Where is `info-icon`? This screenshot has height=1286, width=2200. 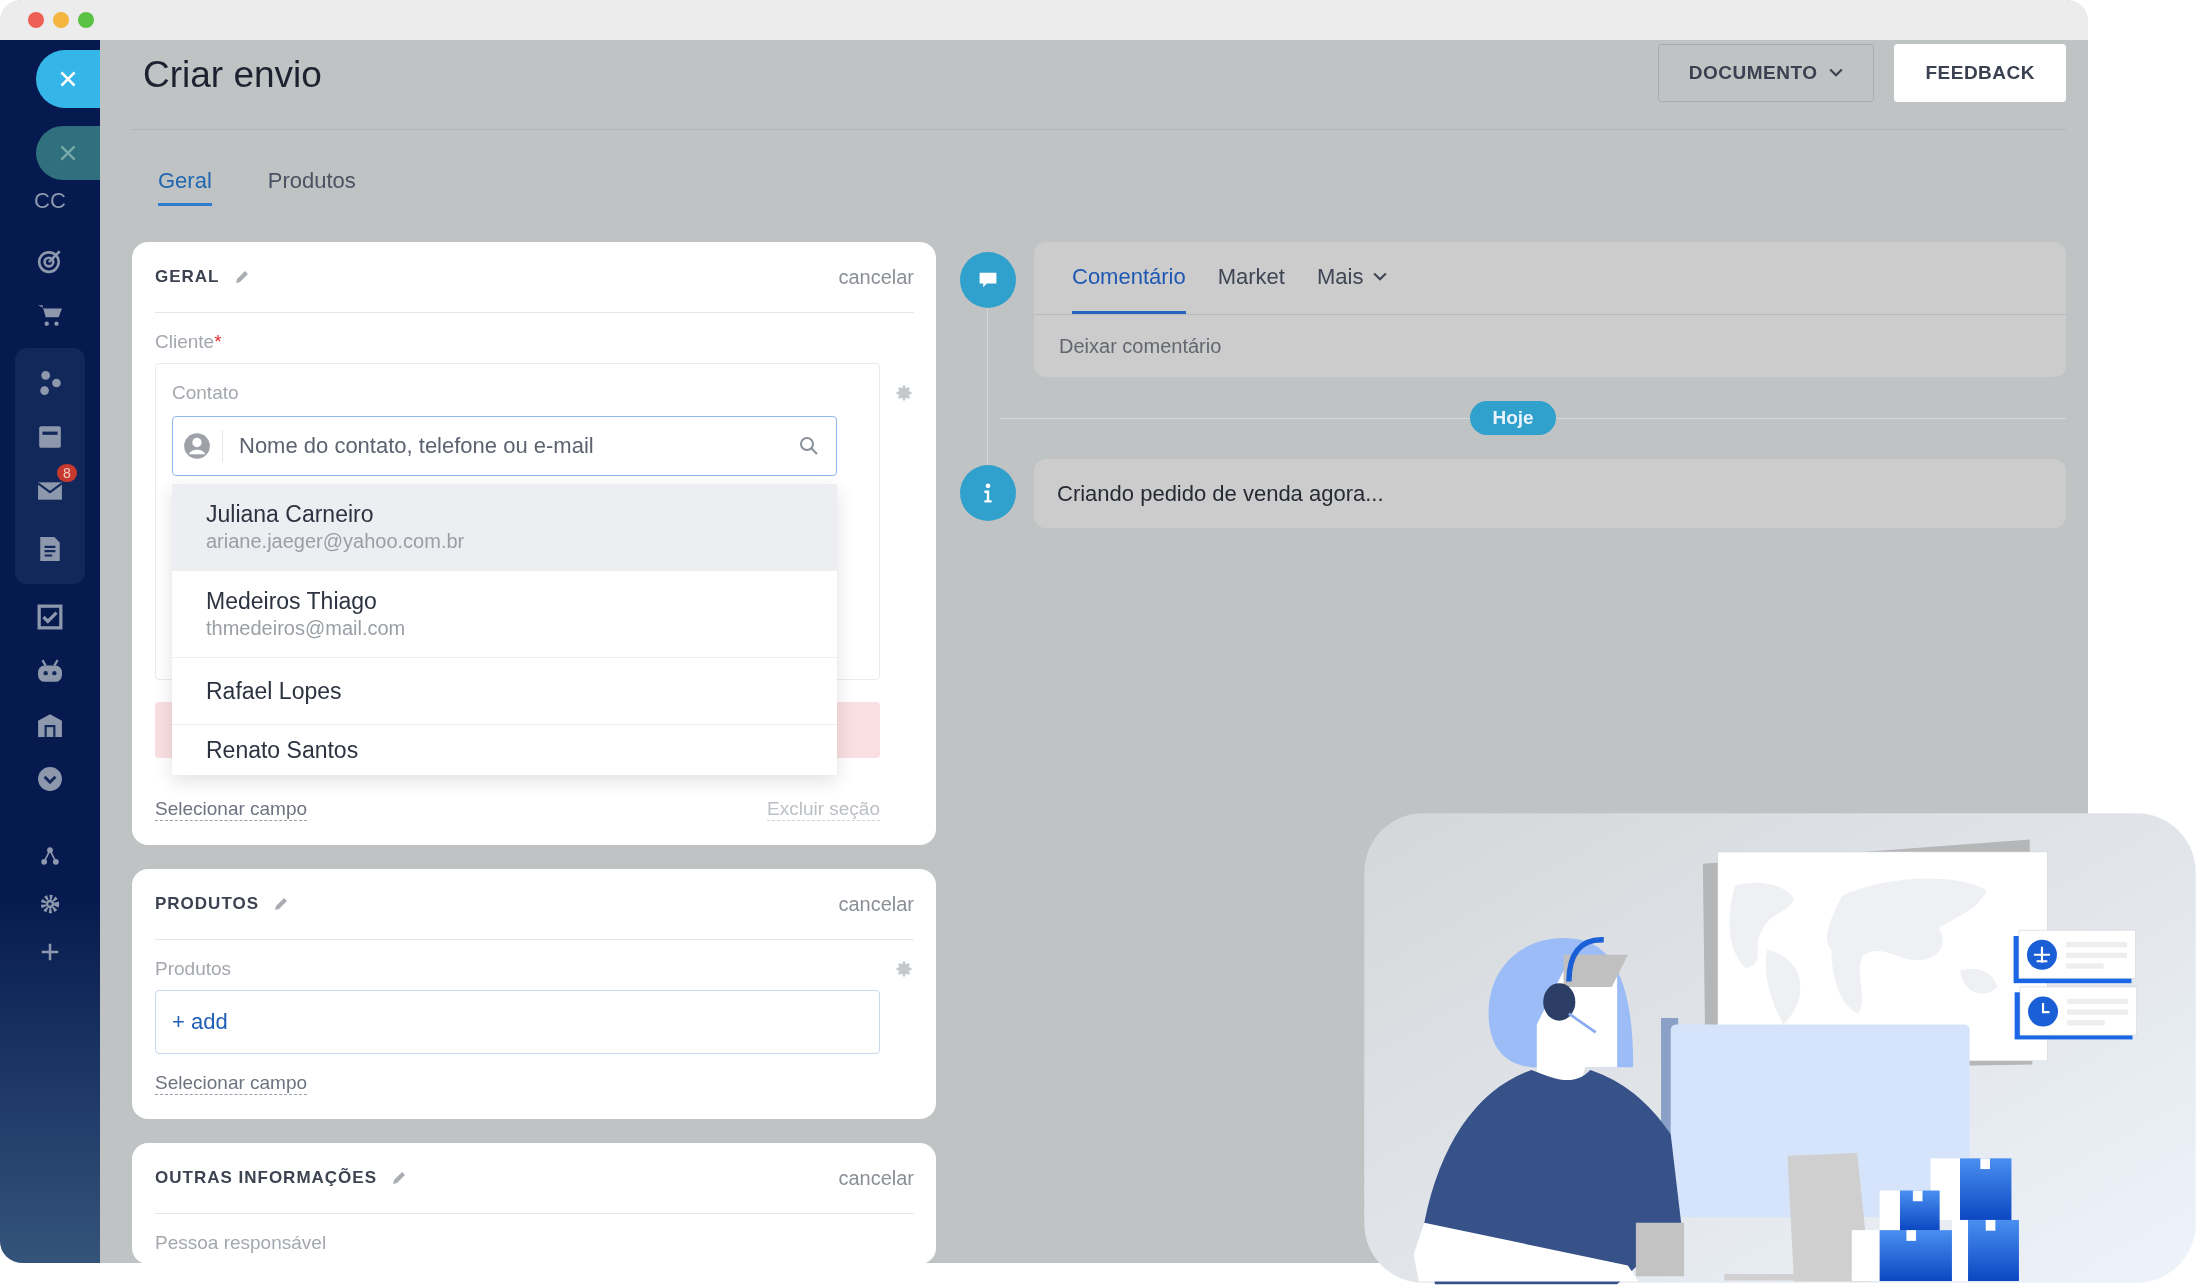
info-icon is located at coordinates (988, 493).